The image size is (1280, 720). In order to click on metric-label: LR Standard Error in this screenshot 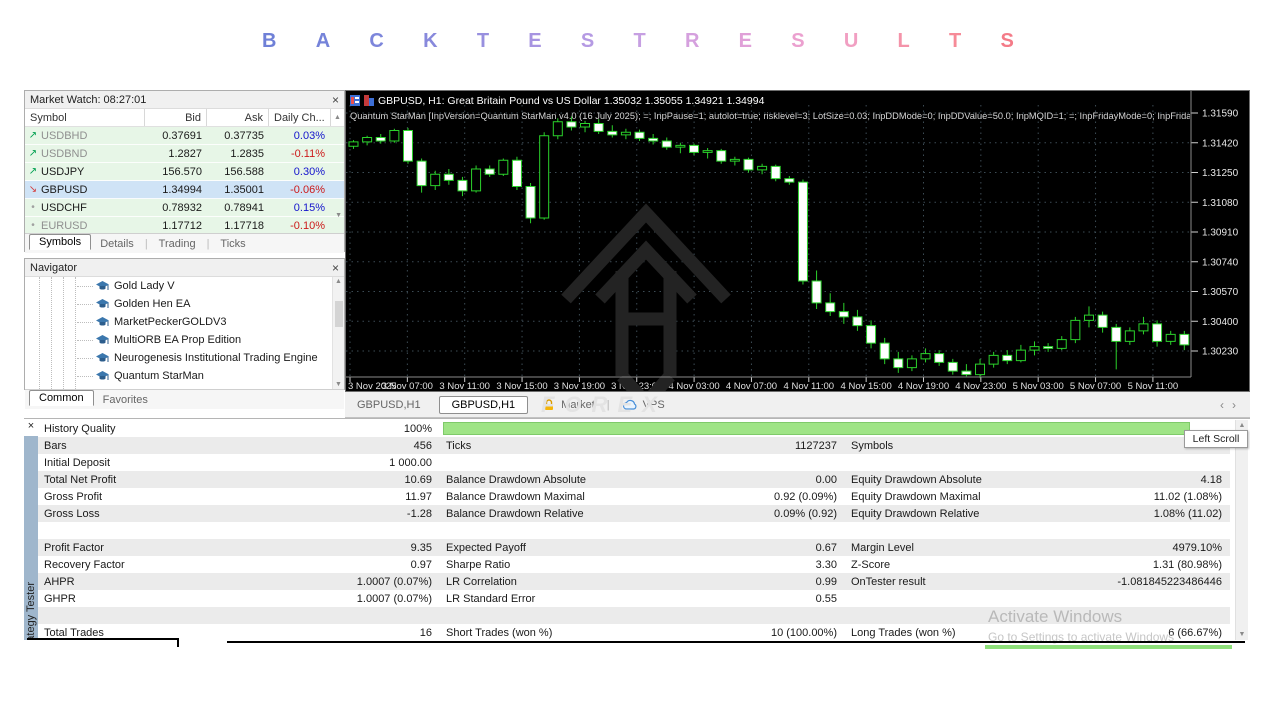, I will do `click(491, 598)`.